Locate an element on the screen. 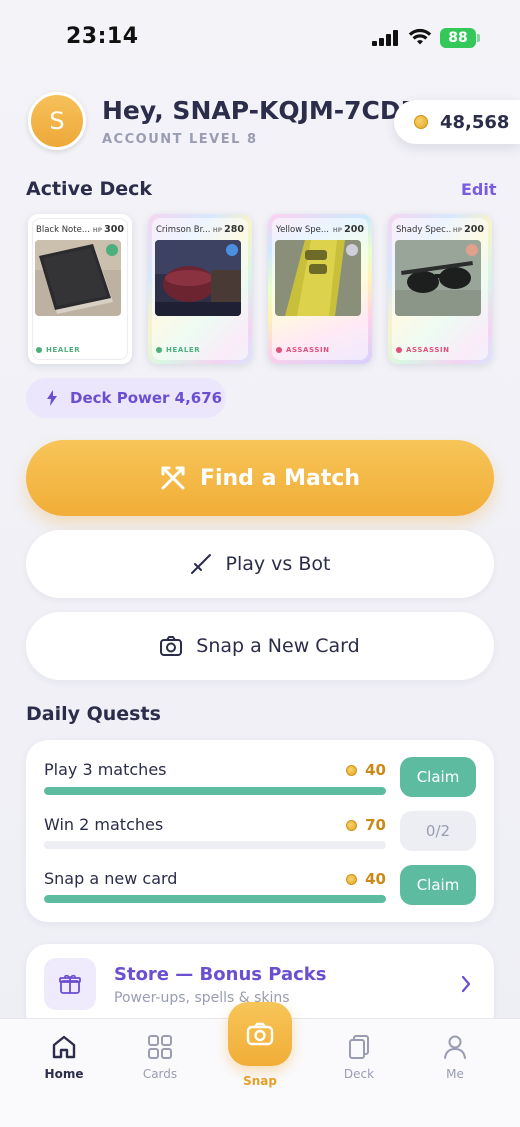 This screenshot has width=520, height=1127. quest-reward: 70 is located at coordinates (366, 825).